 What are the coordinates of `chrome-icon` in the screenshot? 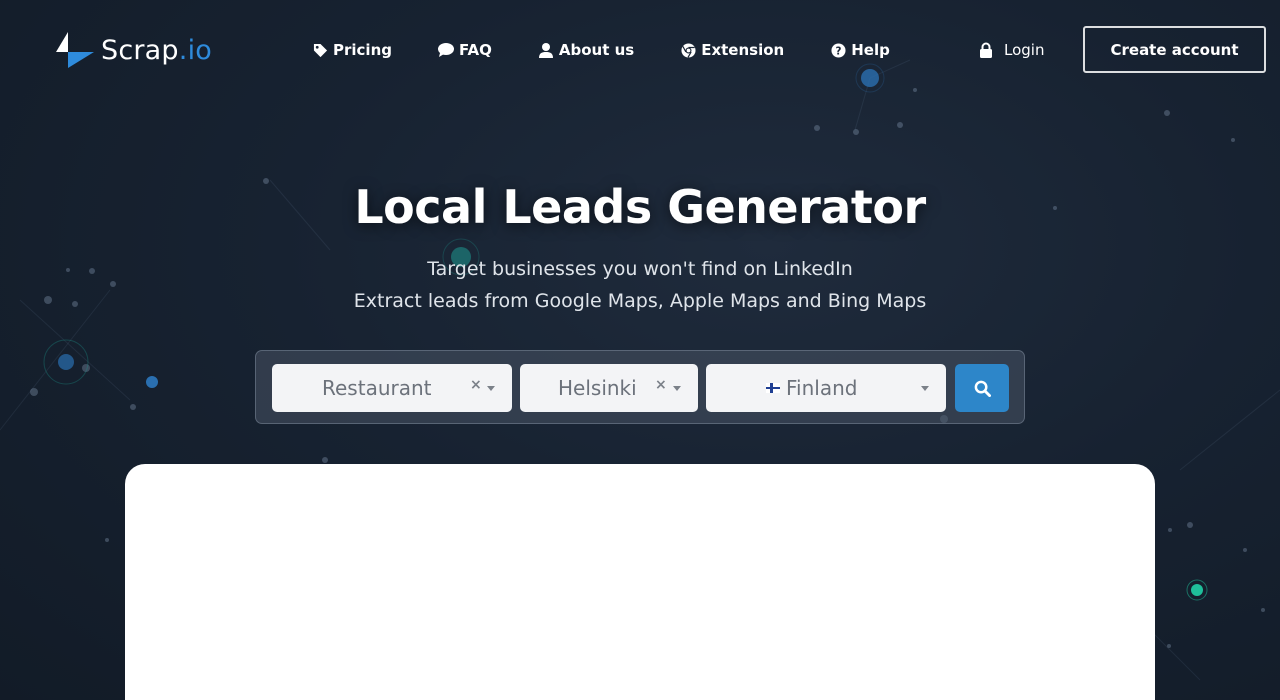 It's located at (688, 50).